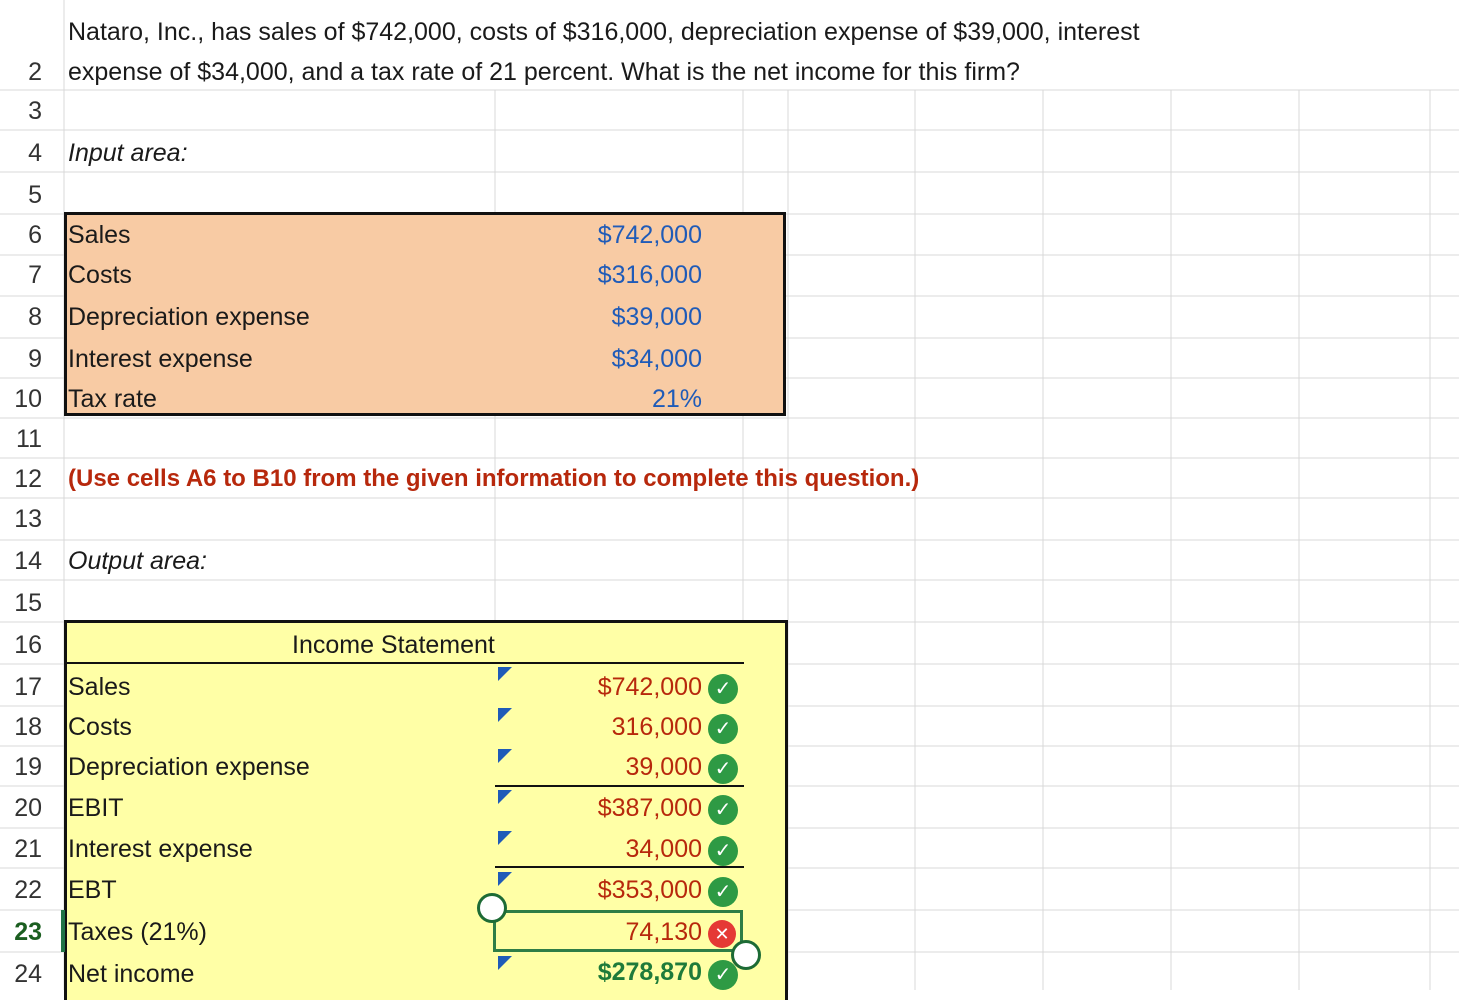 This screenshot has width=1459, height=1000. Describe the element at coordinates (63, 931) in the screenshot. I see `active-row-indicator` at that location.